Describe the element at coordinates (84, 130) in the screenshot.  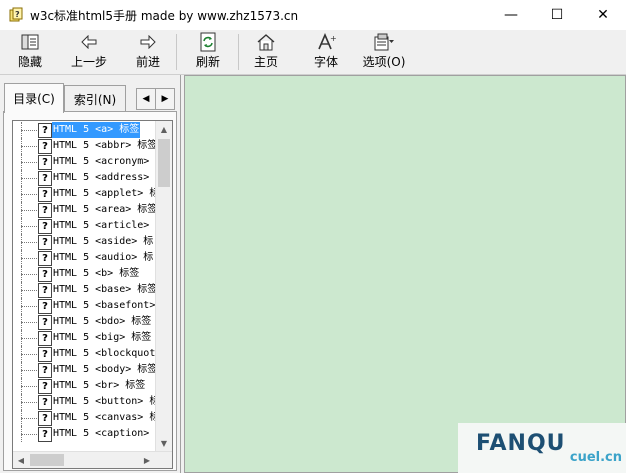
I see `tree-item: ? HTML 5 <a> 标签` at that location.